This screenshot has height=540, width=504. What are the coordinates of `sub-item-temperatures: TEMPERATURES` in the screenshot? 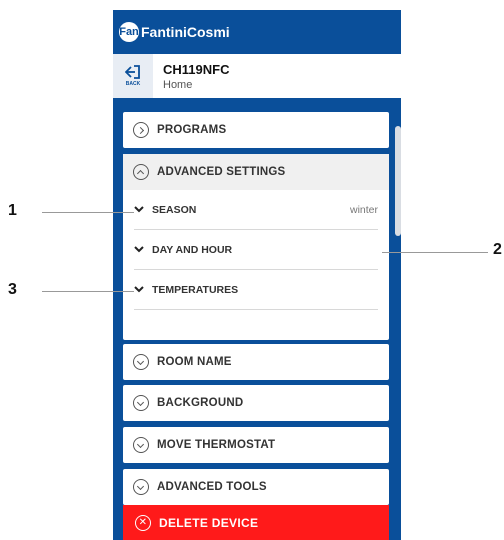 It's located at (256, 290).